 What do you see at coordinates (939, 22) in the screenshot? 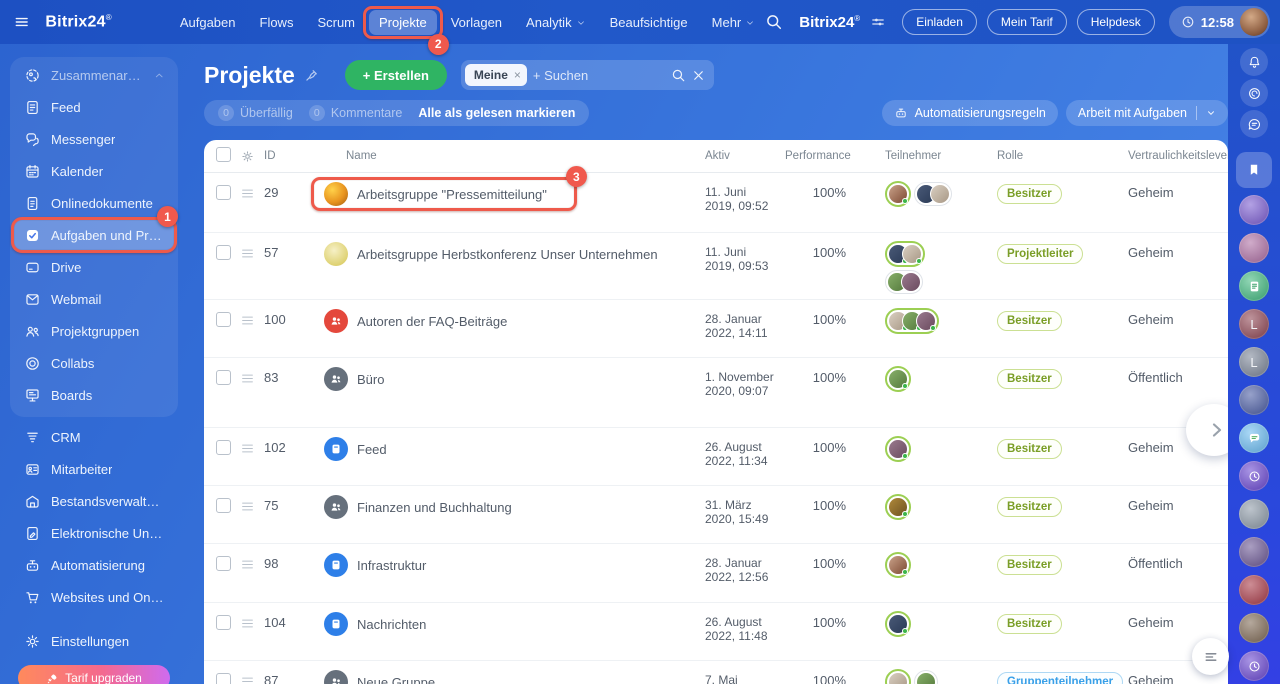
I see `invite-button: Einladen` at bounding box center [939, 22].